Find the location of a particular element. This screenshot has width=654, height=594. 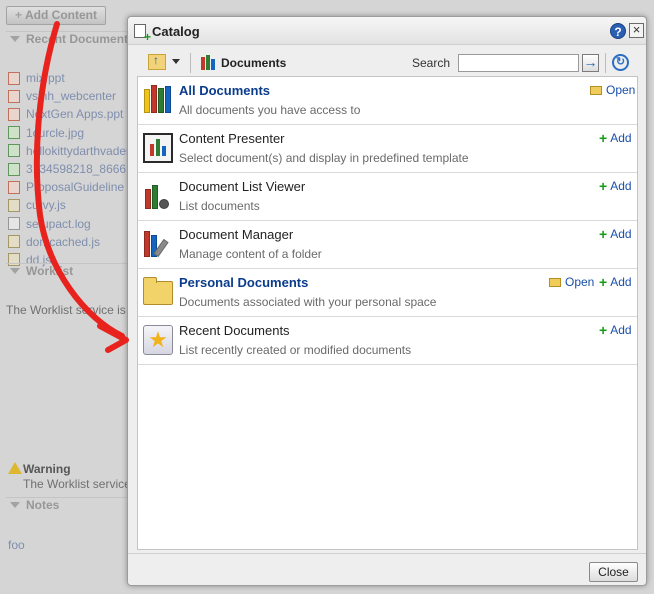

annotation-arrow is located at coordinates (81, 187).